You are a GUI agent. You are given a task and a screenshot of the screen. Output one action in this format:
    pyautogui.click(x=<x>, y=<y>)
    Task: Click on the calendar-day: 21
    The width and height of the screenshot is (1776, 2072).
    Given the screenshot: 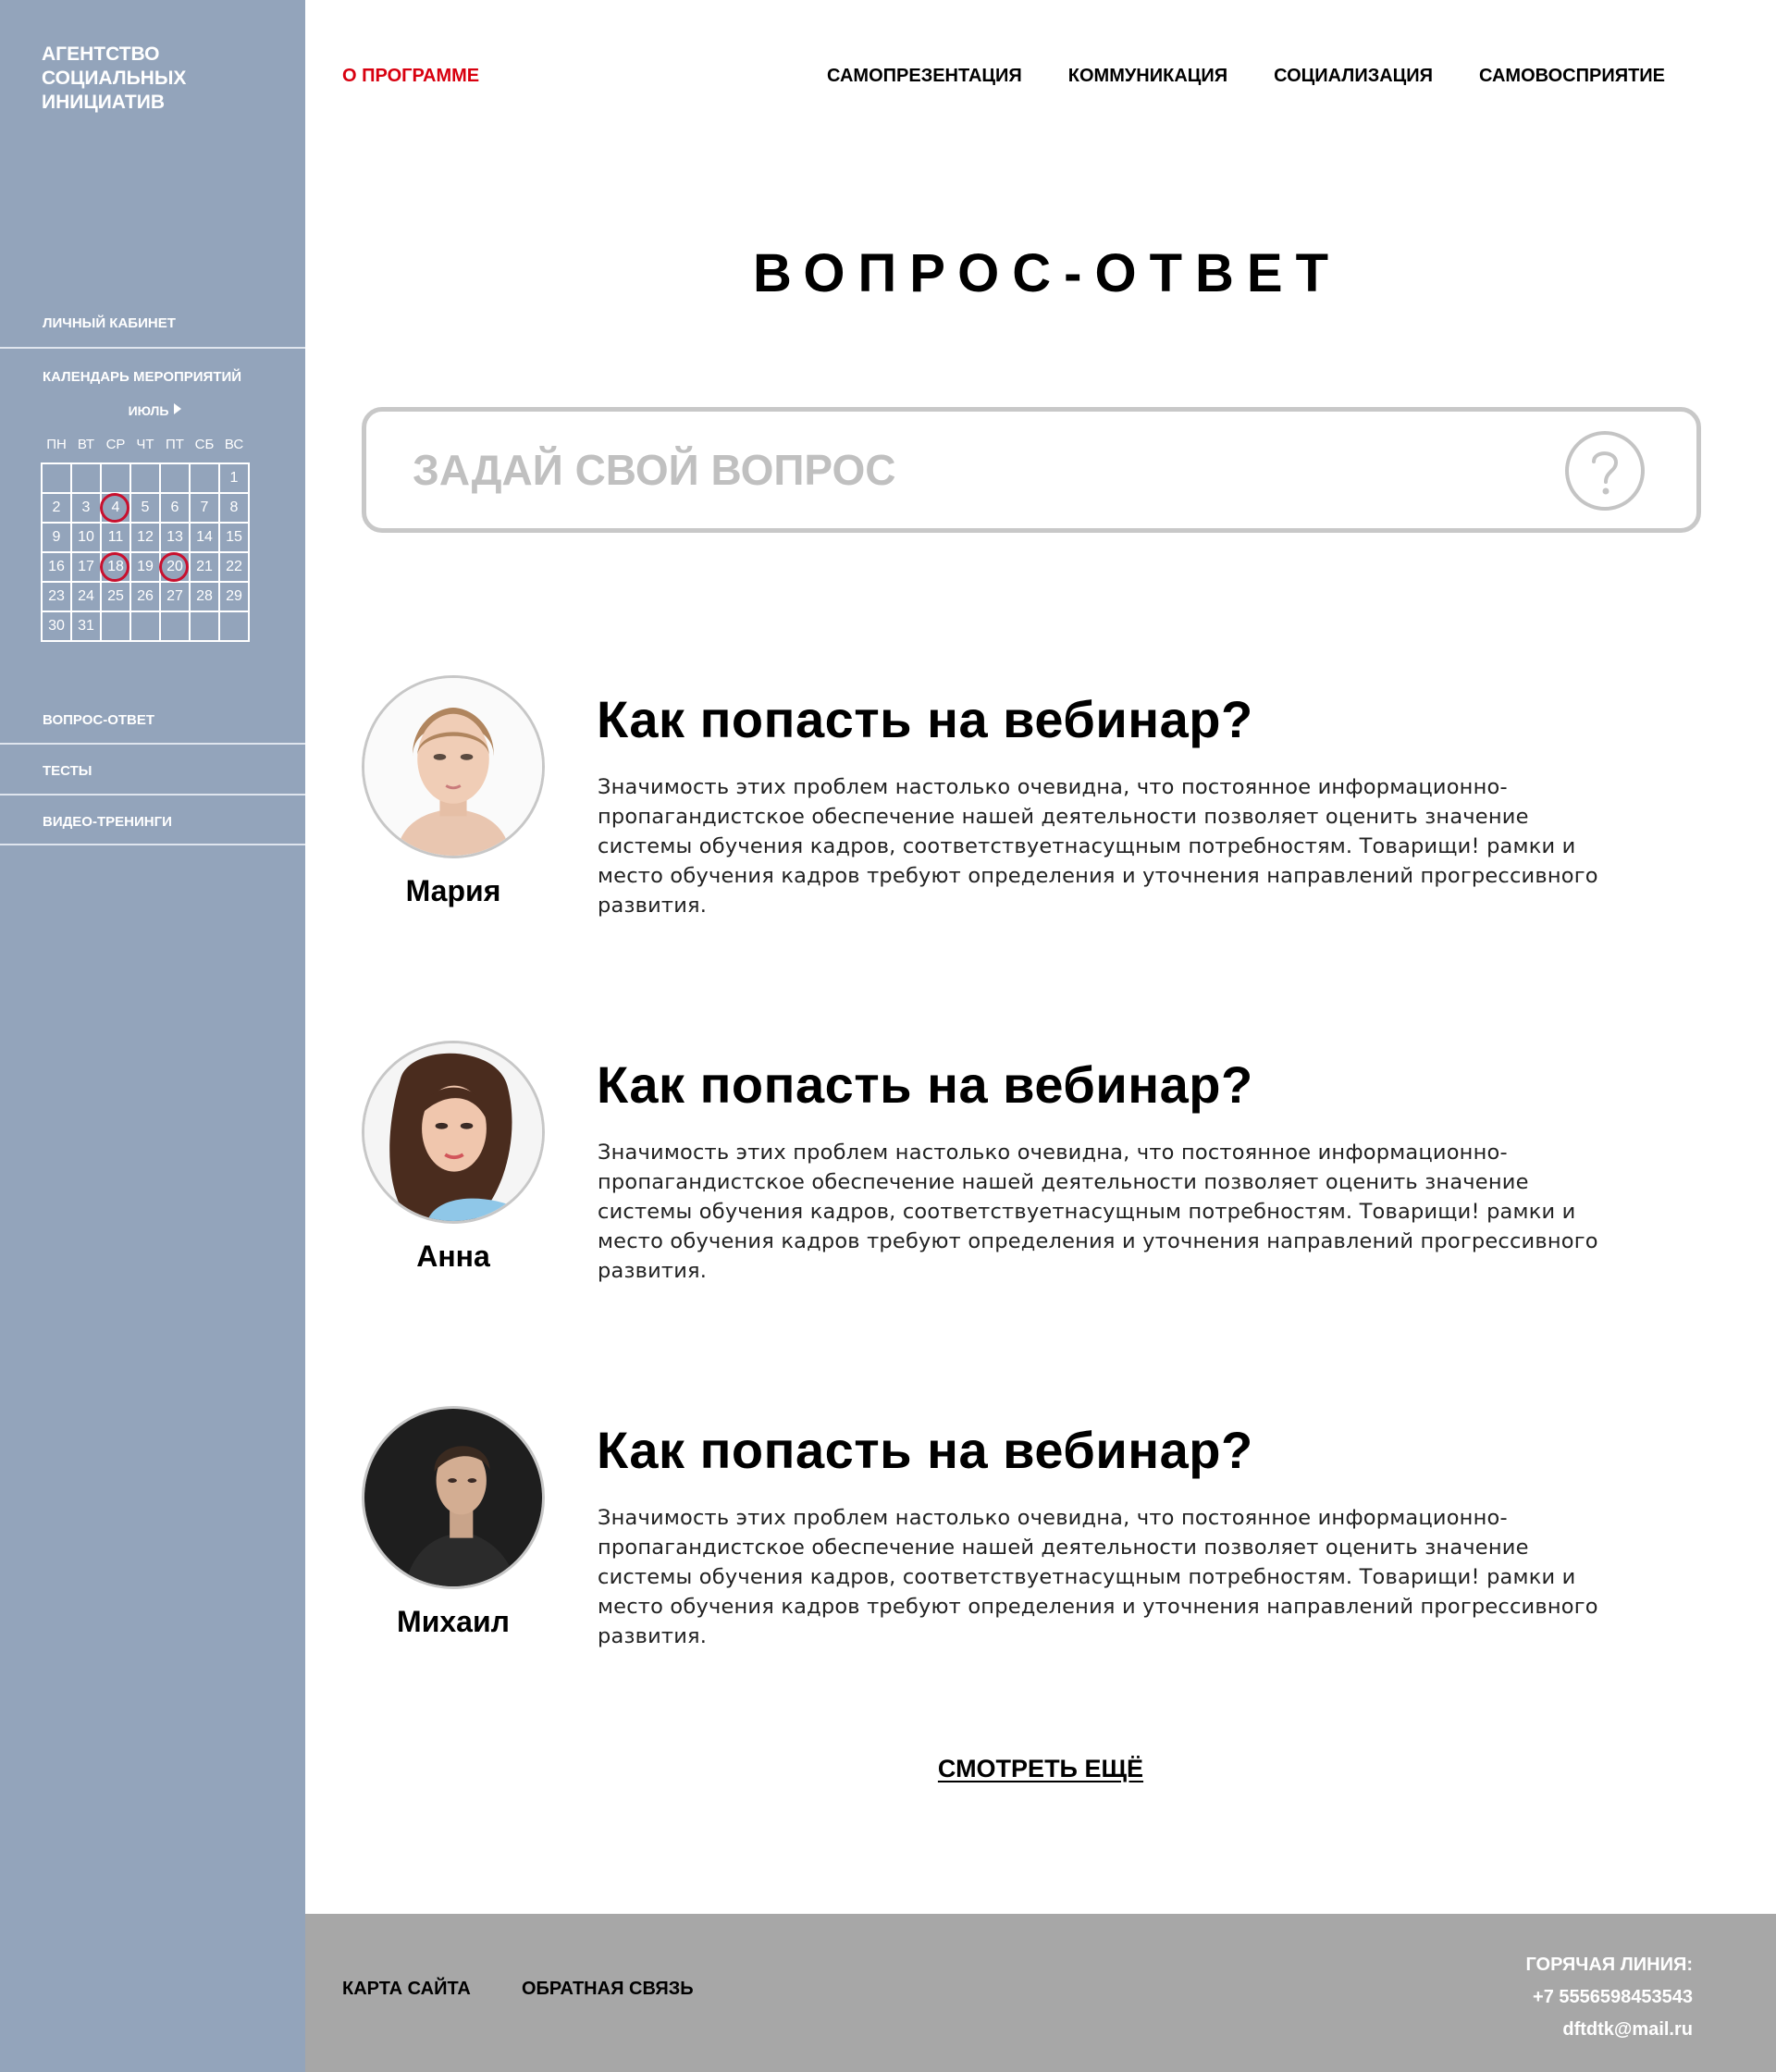 What is the action you would take?
    pyautogui.click(x=205, y=568)
    